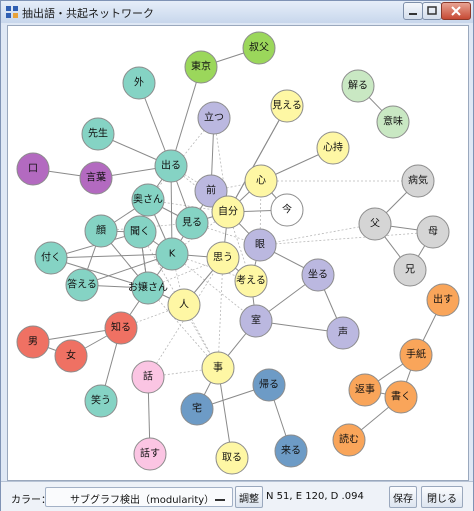 The width and height of the screenshot is (474, 511). Describe the element at coordinates (349, 440) in the screenshot. I see `node-yomu: 読む` at that location.